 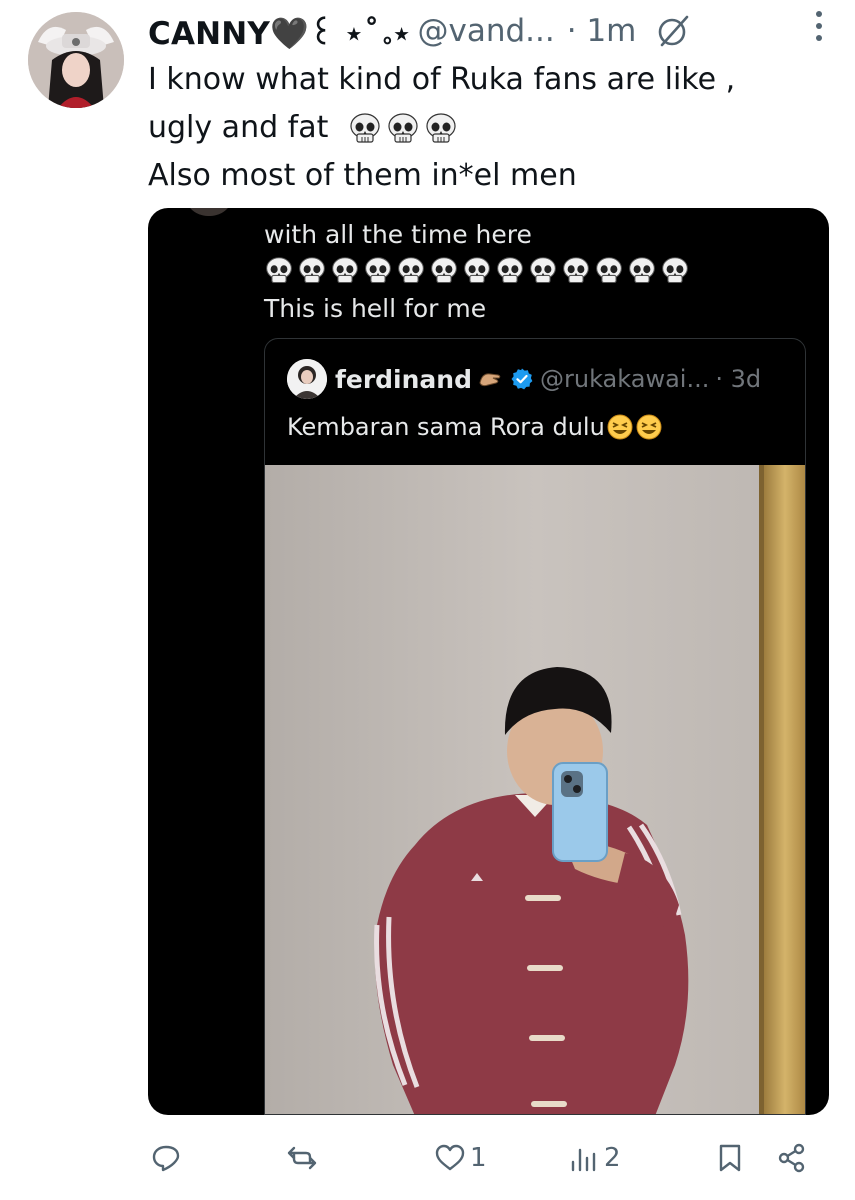 I want to click on tweet-line: ugly and fat, so click(x=238, y=127).